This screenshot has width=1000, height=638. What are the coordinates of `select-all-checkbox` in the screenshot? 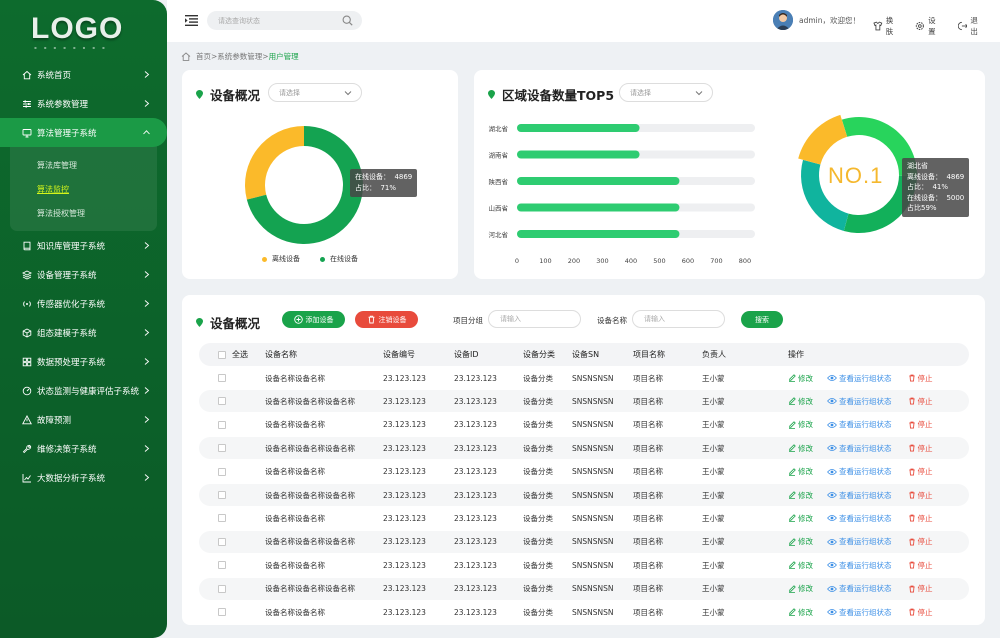 It's located at (222, 354).